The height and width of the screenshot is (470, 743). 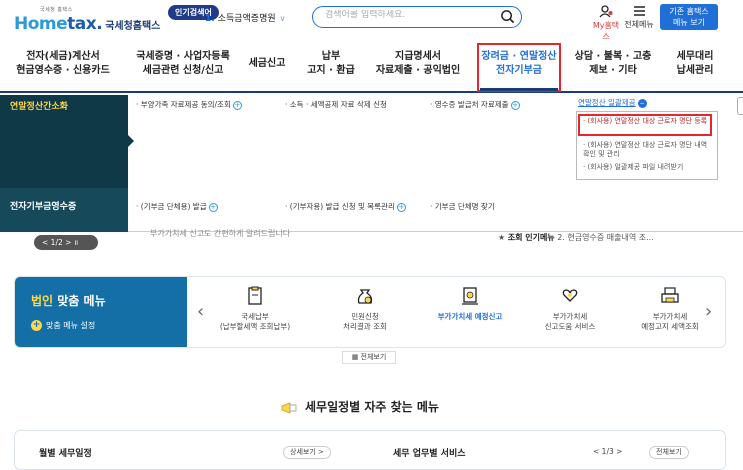 What do you see at coordinates (331, 56) in the screenshot?
I see `nav-label: 납부` at bounding box center [331, 56].